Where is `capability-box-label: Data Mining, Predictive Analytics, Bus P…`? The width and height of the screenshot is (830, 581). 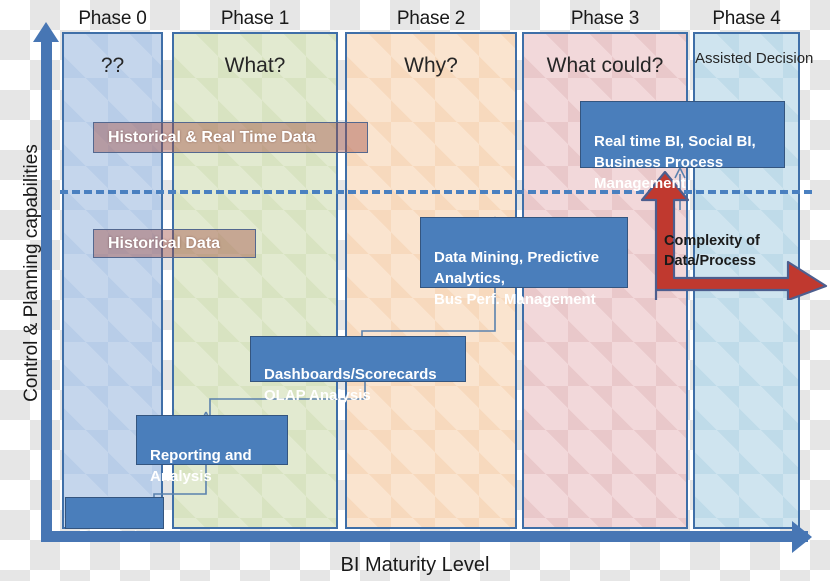
capability-box-label: Data Mining, Predictive Analytics, Bus P… is located at coordinates (517, 278).